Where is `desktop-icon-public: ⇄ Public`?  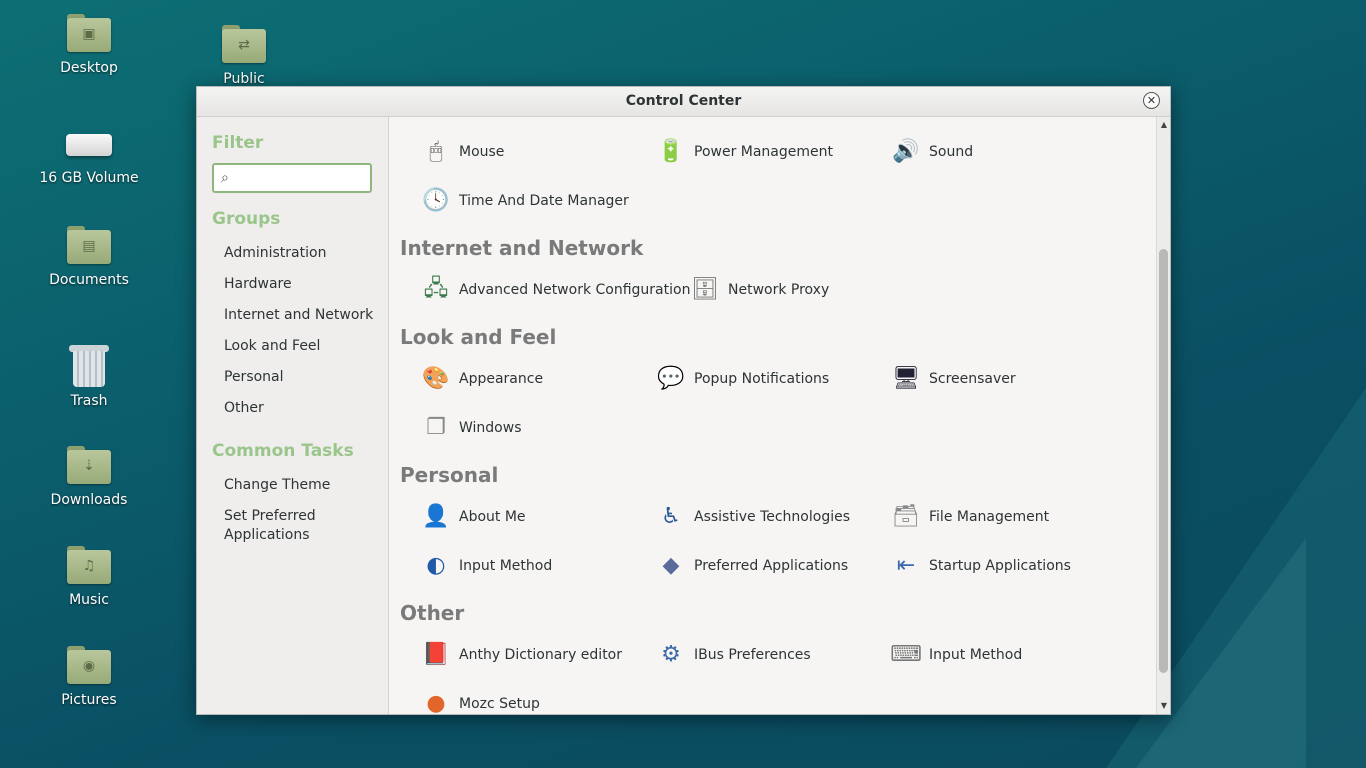 desktop-icon-public: ⇄ Public is located at coordinates (244, 56).